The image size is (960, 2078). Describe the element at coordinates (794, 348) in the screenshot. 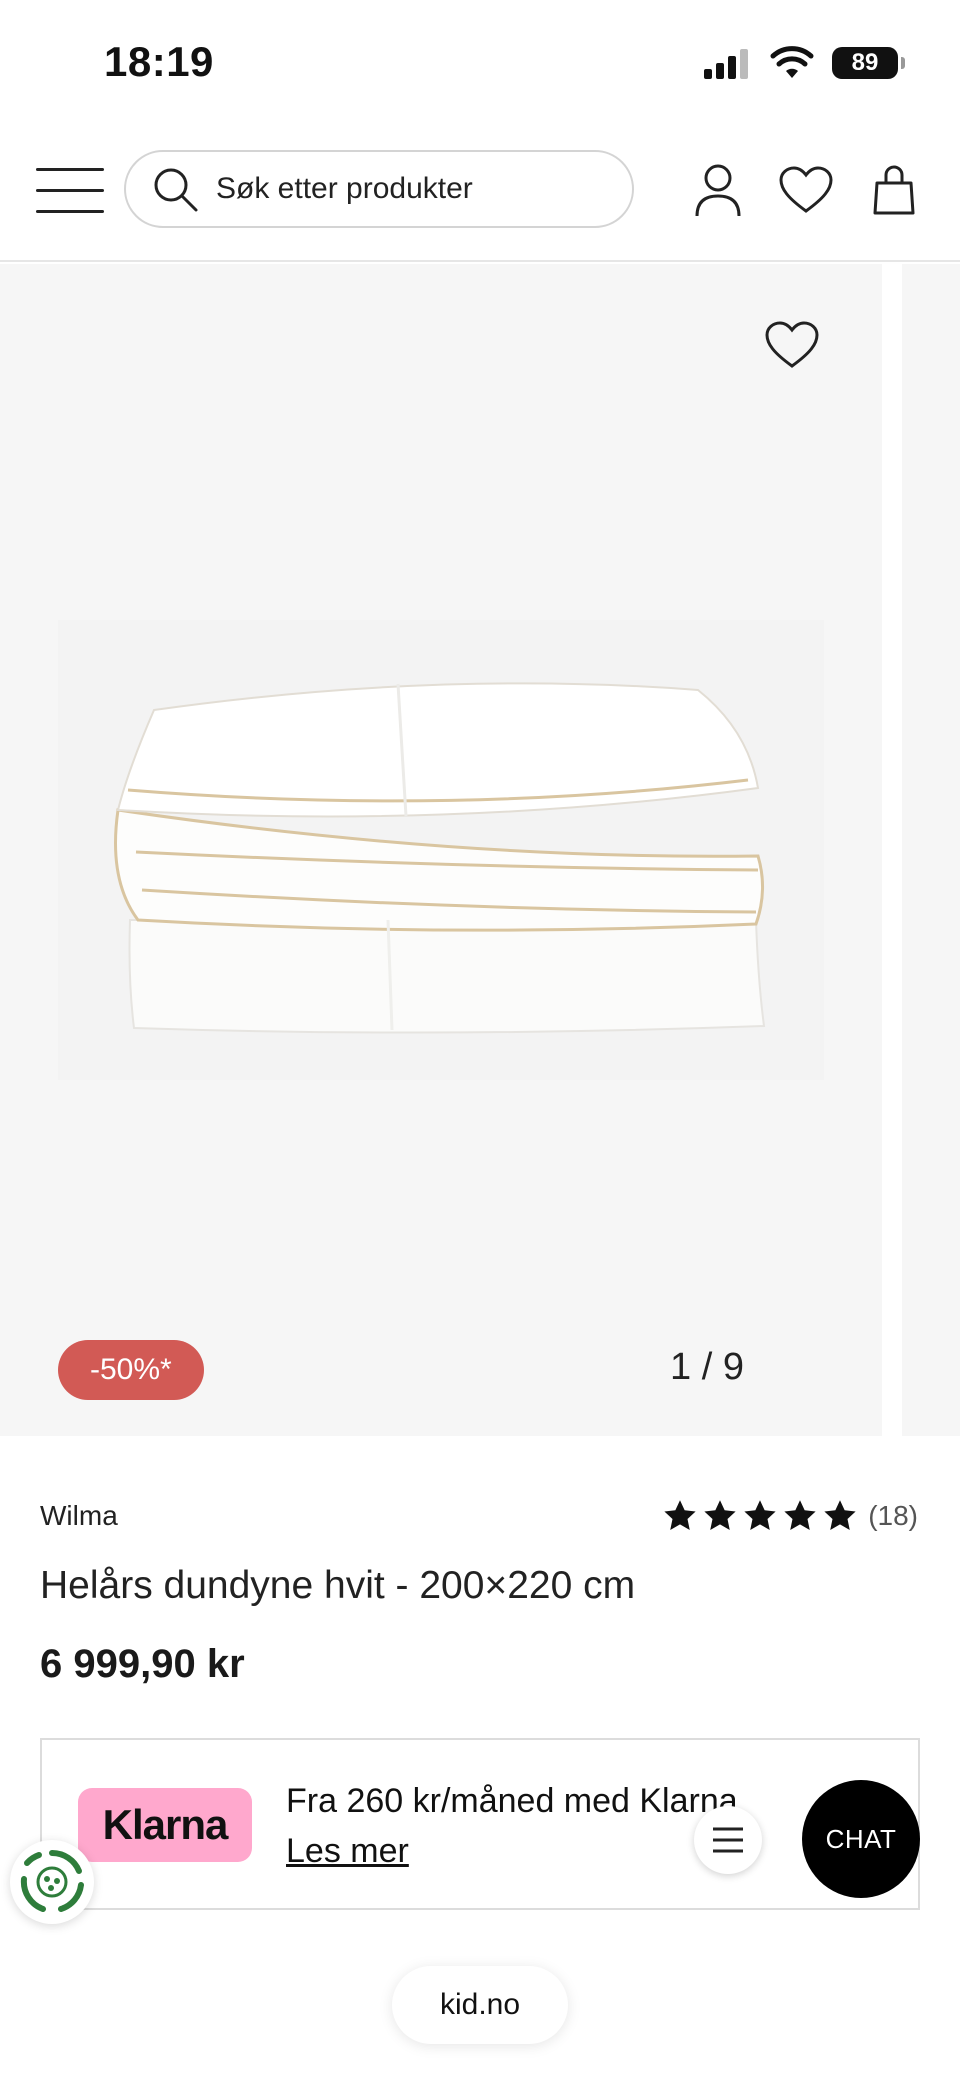

I see `wishlist-heart-icon` at that location.